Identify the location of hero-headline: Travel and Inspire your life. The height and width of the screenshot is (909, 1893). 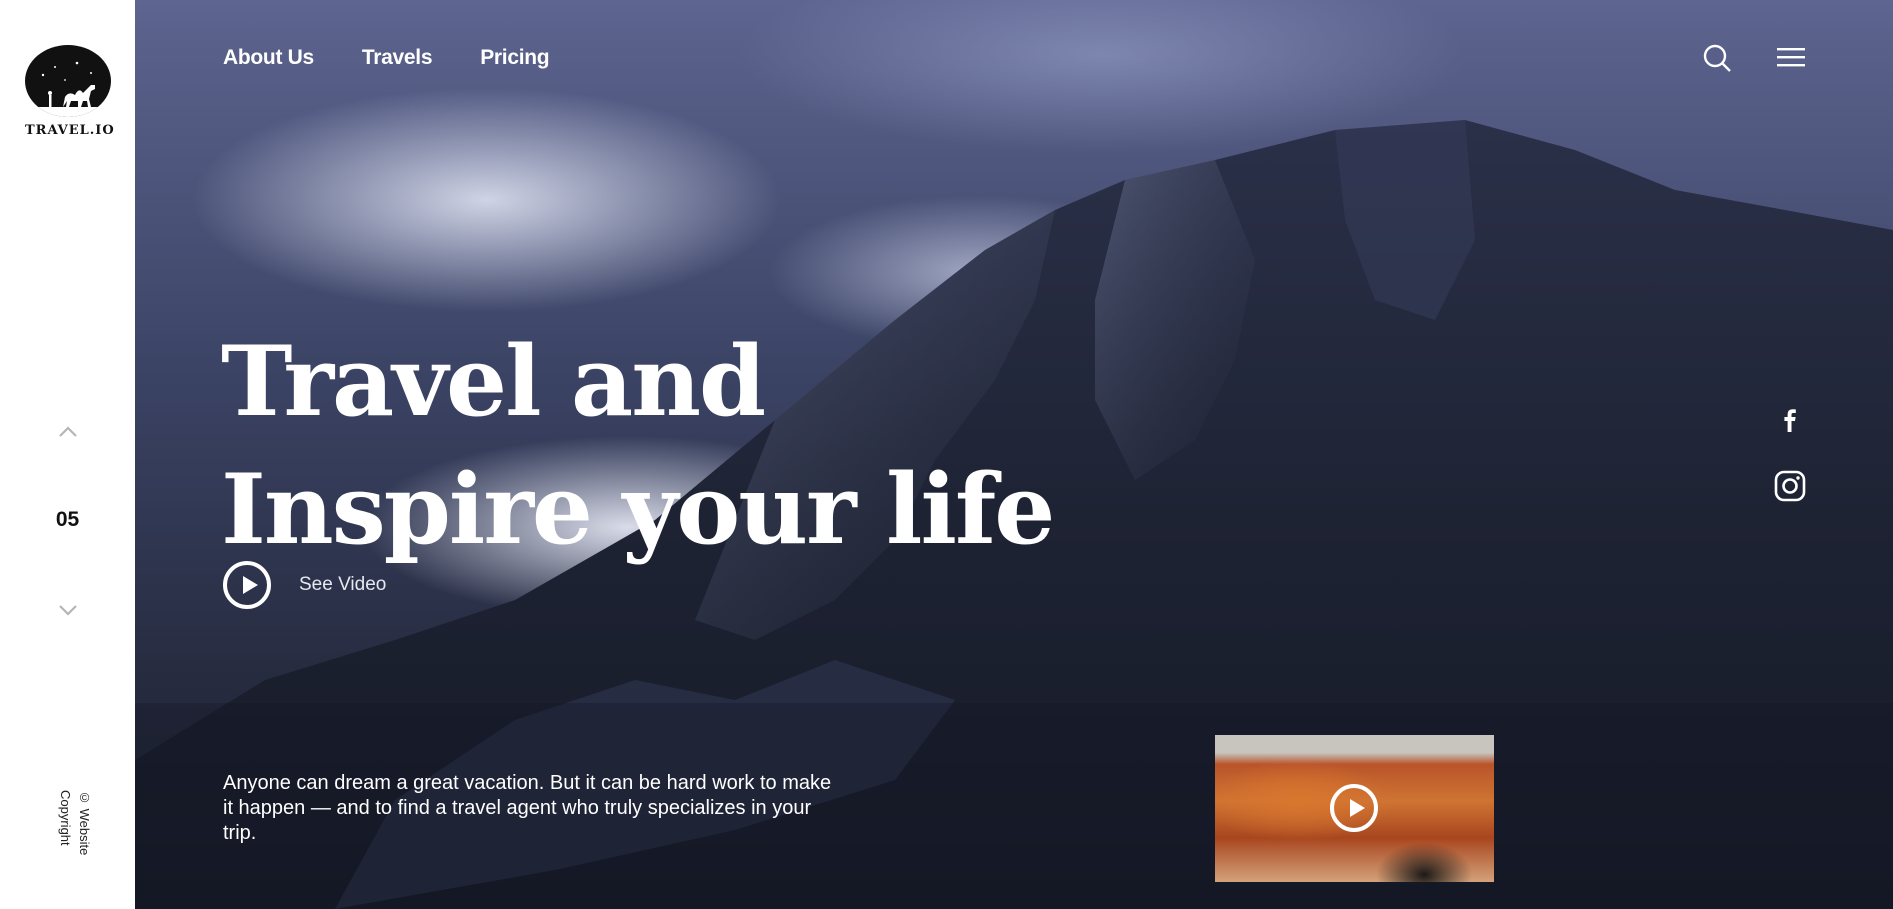
(638, 446).